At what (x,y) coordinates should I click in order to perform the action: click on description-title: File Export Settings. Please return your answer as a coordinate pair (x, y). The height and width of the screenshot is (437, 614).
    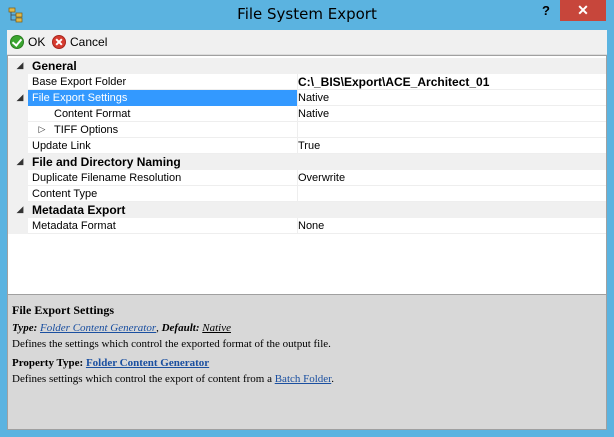
    Looking at the image, I should click on (63, 310).